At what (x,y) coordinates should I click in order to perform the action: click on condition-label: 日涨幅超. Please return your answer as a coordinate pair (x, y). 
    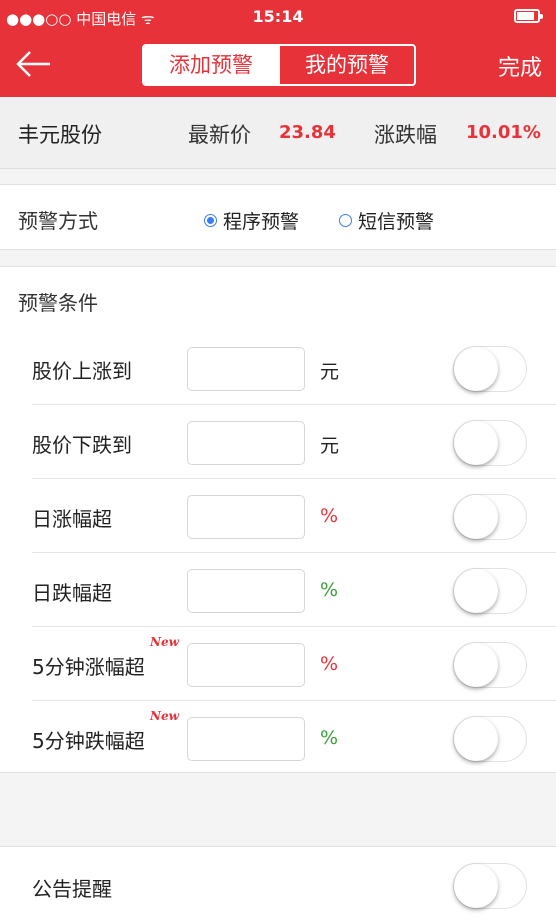
    Looking at the image, I should click on (72, 519).